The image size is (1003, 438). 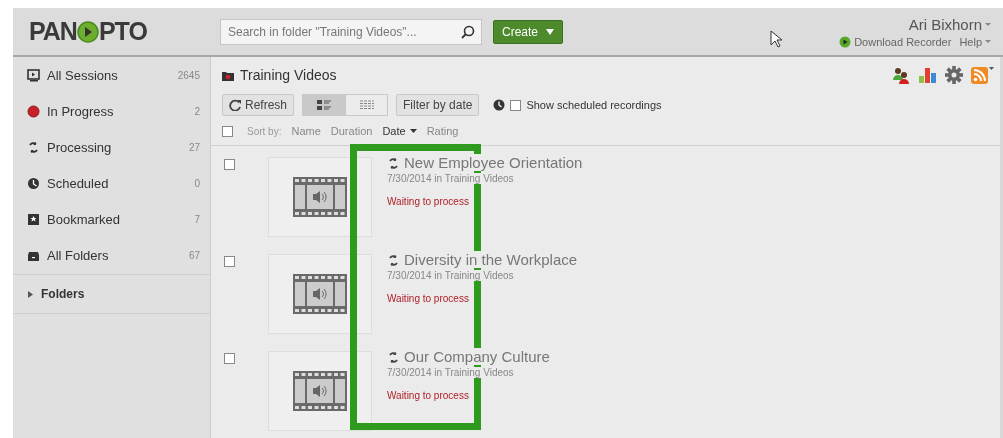 I want to click on logo-text: PAN, so click(x=53, y=31).